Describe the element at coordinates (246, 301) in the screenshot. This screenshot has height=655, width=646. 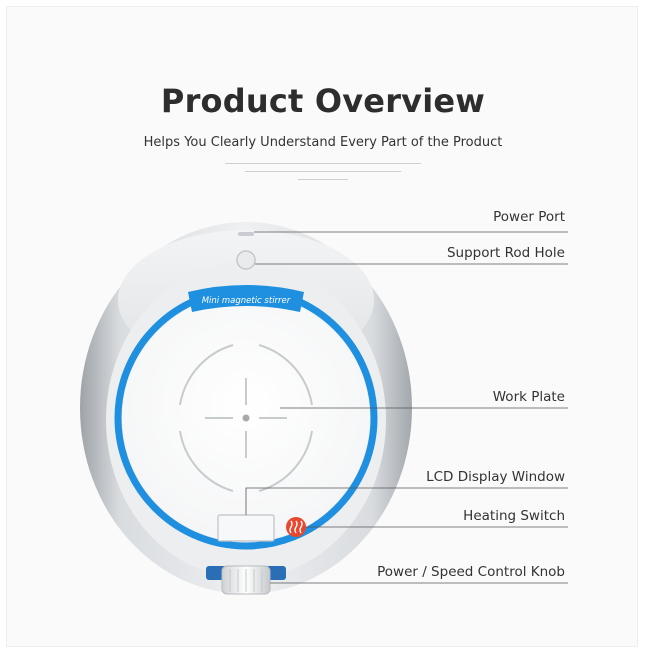
I see `device-label-text: Mini magnetic stirrer` at that location.